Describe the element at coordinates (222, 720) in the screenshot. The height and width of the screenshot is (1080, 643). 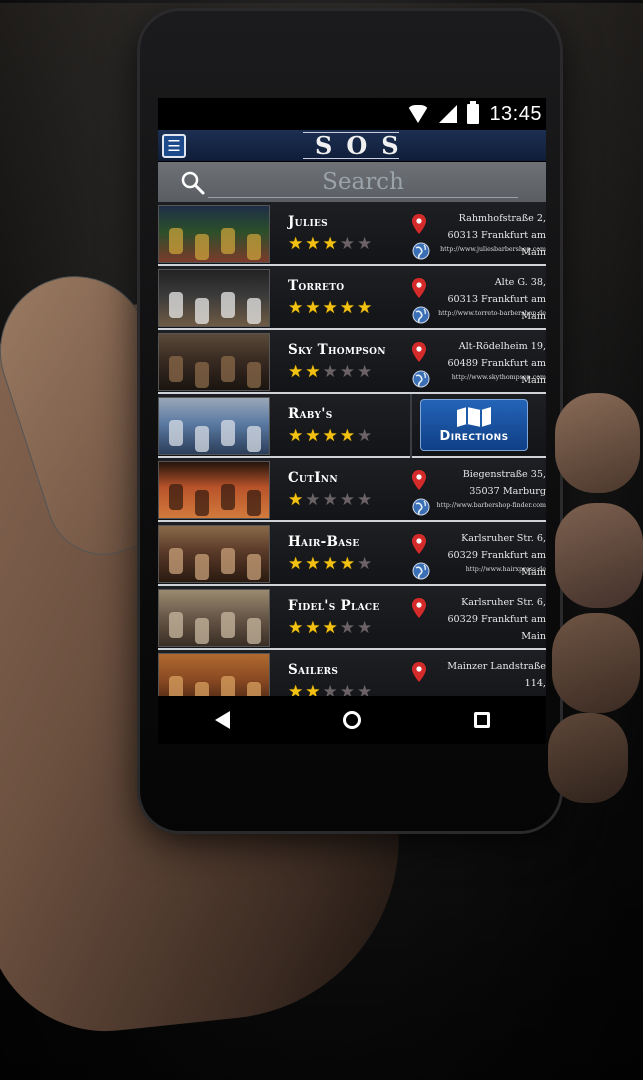
I see `back-icon` at that location.